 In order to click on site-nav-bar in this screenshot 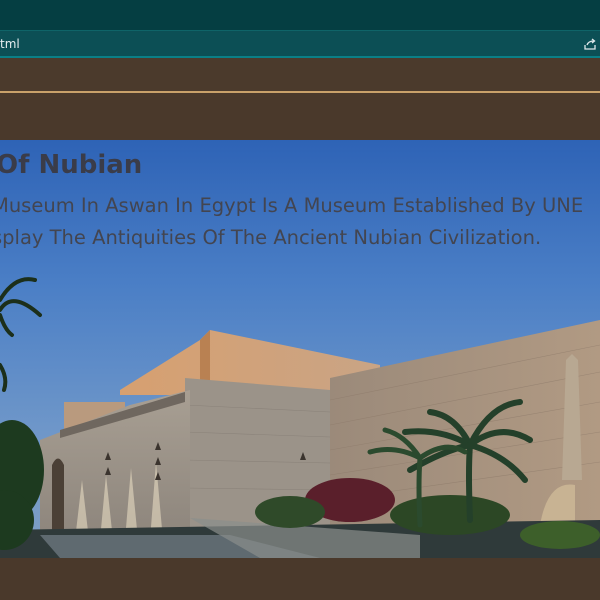, I will do `click(300, 75)`.